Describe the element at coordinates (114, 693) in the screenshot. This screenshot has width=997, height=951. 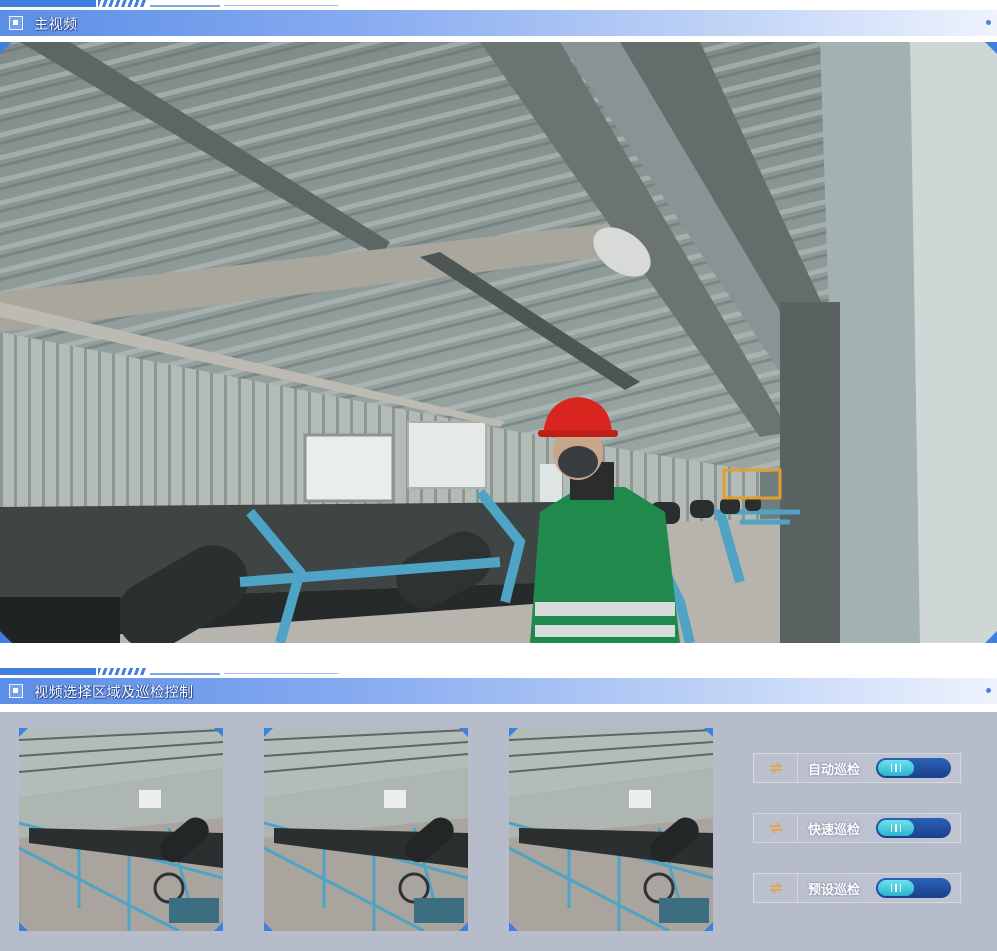
I see `section-title: 视频选择区域及巡检控制` at that location.